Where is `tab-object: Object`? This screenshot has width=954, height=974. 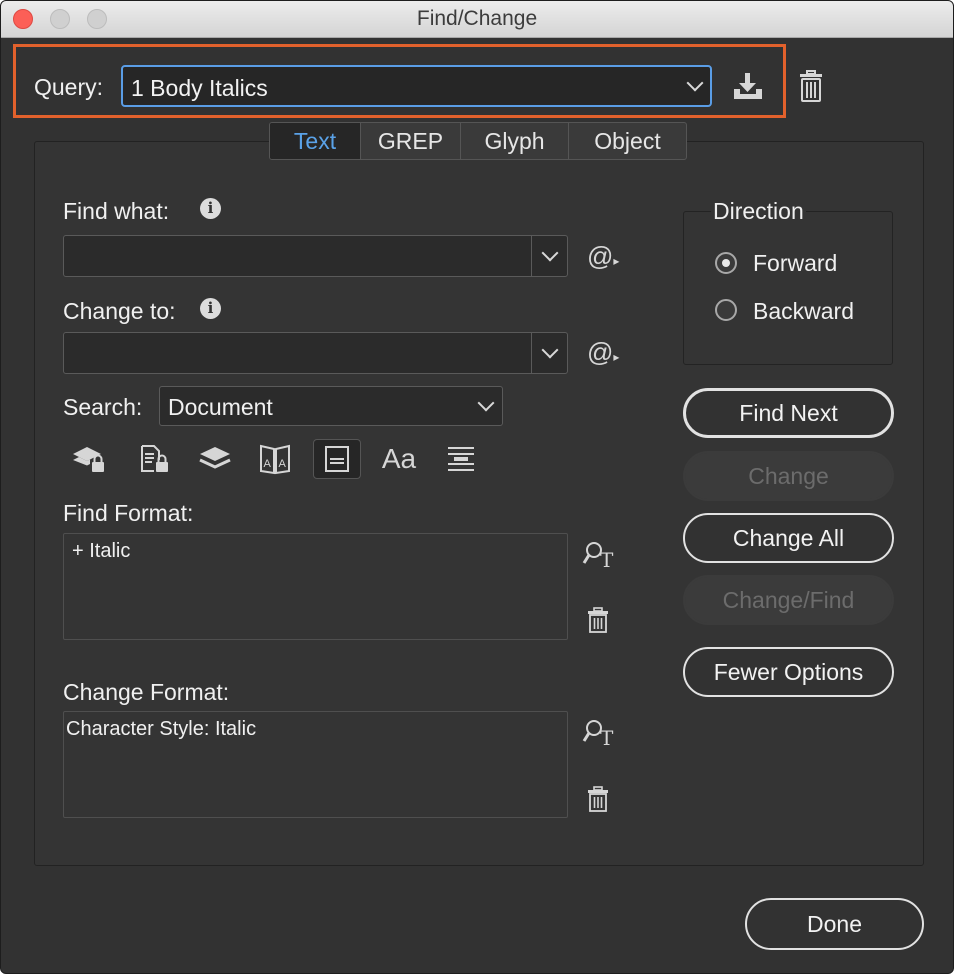 tab-object: Object is located at coordinates (627, 141).